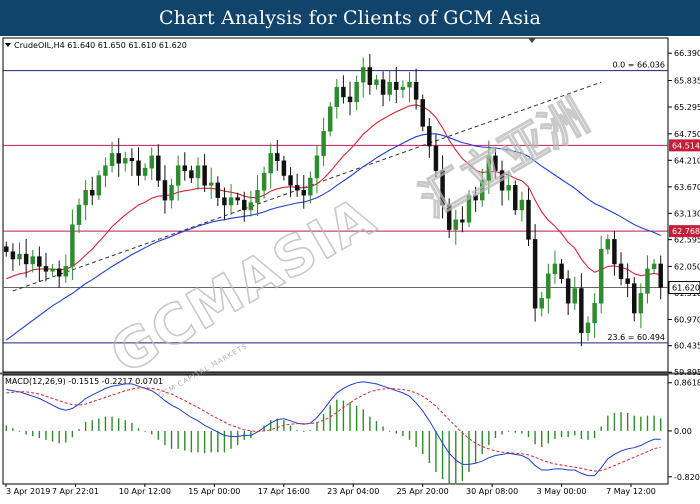 Image resolution: width=700 pixels, height=504 pixels. What do you see at coordinates (687, 53) in the screenshot?
I see `y-tick-label: 66.390` at bounding box center [687, 53].